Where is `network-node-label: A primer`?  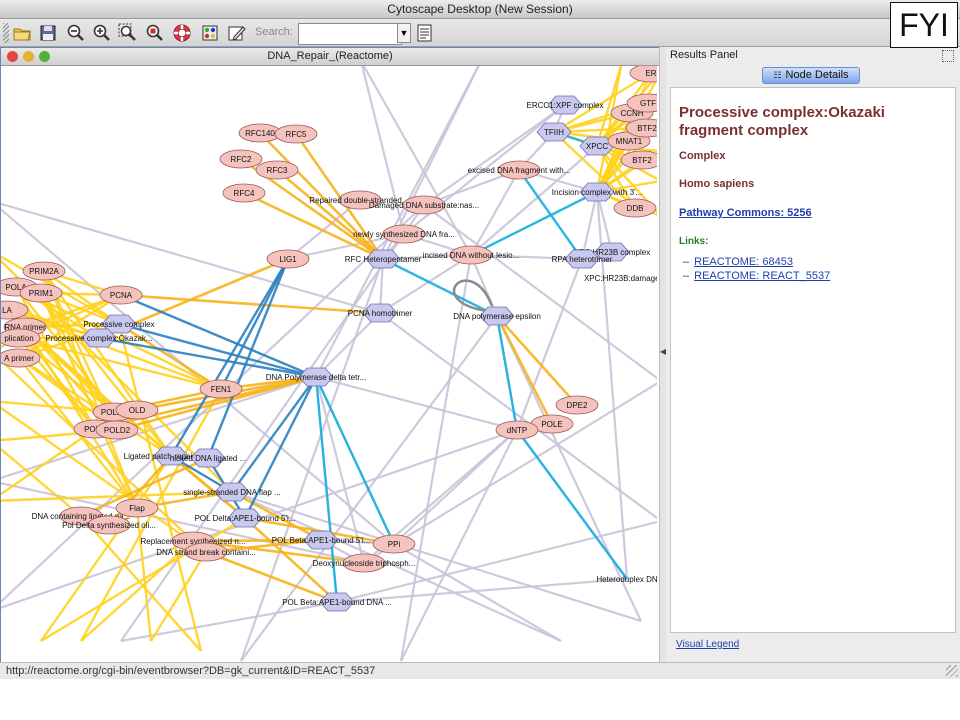
network-node-label: A primer is located at coordinates (19, 358).